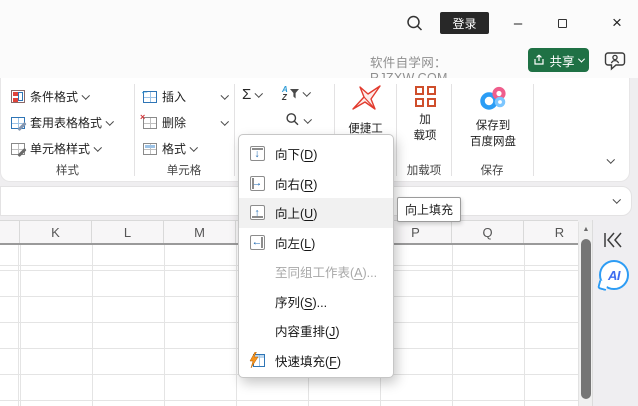 The height and width of the screenshot is (406, 638). What do you see at coordinates (184, 96) in the screenshot?
I see `insert-button: ← 插入` at bounding box center [184, 96].